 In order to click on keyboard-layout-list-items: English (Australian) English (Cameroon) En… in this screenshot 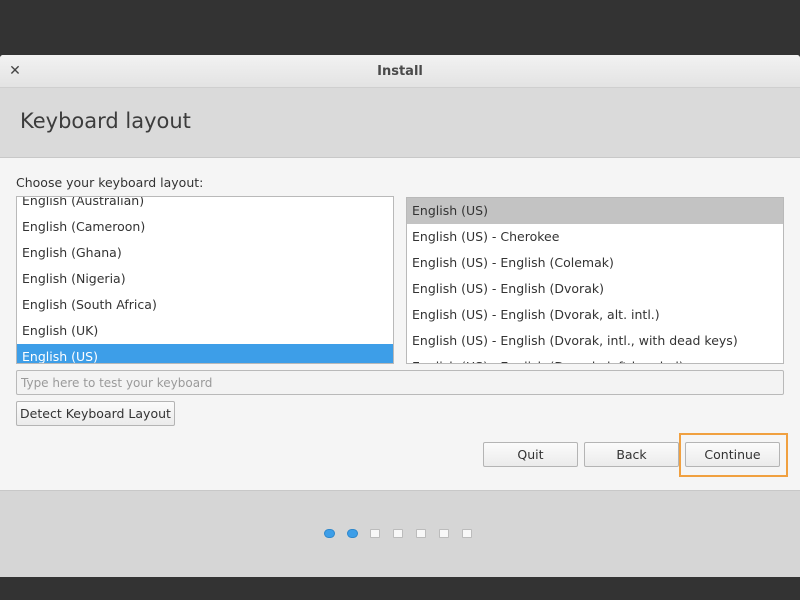, I will do `click(205, 280)`.